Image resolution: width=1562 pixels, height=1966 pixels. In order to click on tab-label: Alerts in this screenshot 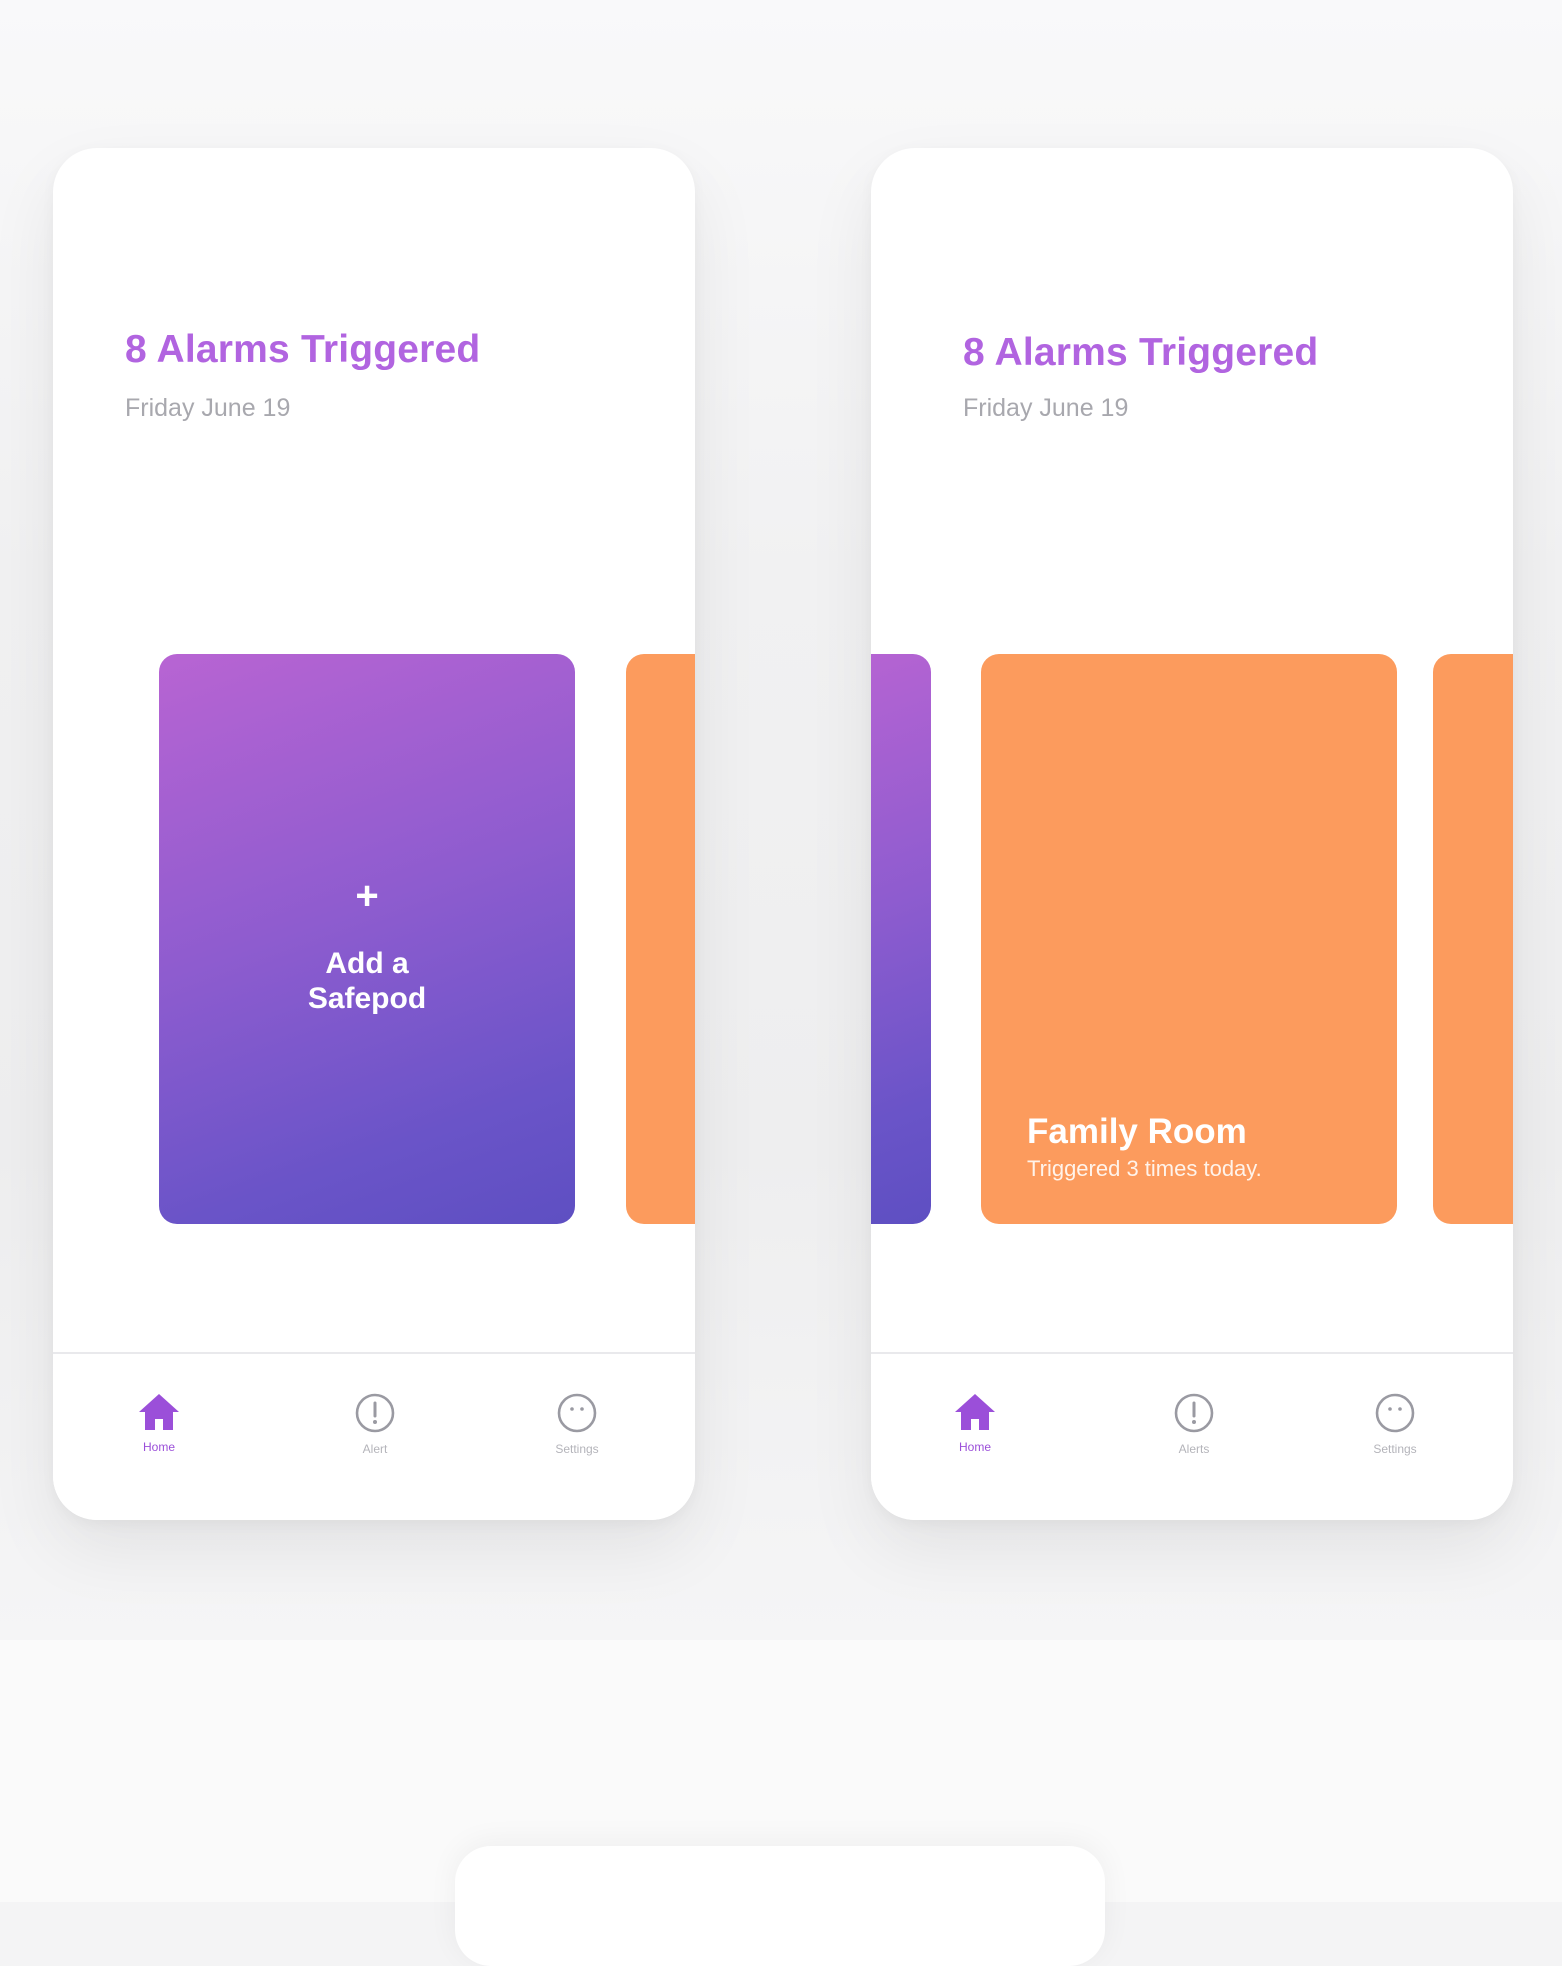, I will do `click(1194, 1449)`.